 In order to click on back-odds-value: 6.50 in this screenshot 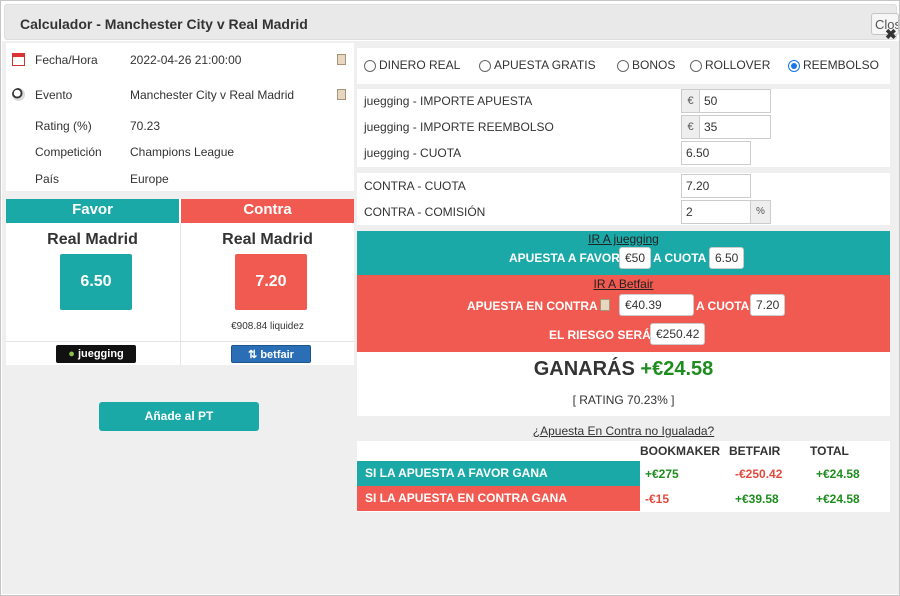, I will do `click(727, 258)`.